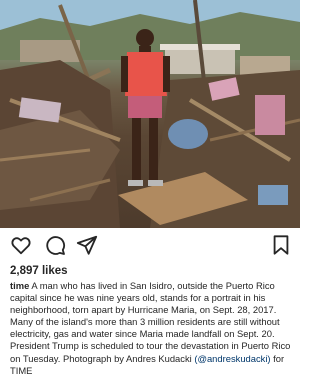 This screenshot has width=320, height=377. I want to click on post-actions-bar, so click(150, 246).